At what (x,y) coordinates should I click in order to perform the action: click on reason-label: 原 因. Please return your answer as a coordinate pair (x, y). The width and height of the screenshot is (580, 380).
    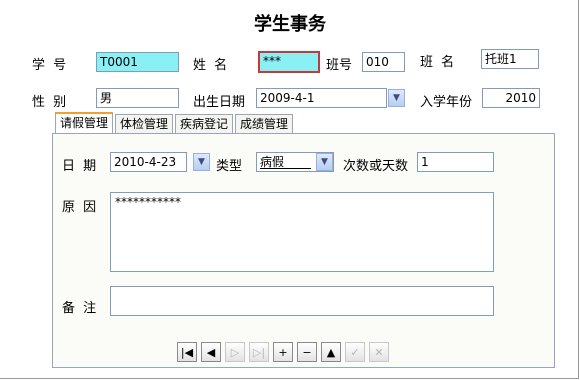
    Looking at the image, I should click on (80, 207).